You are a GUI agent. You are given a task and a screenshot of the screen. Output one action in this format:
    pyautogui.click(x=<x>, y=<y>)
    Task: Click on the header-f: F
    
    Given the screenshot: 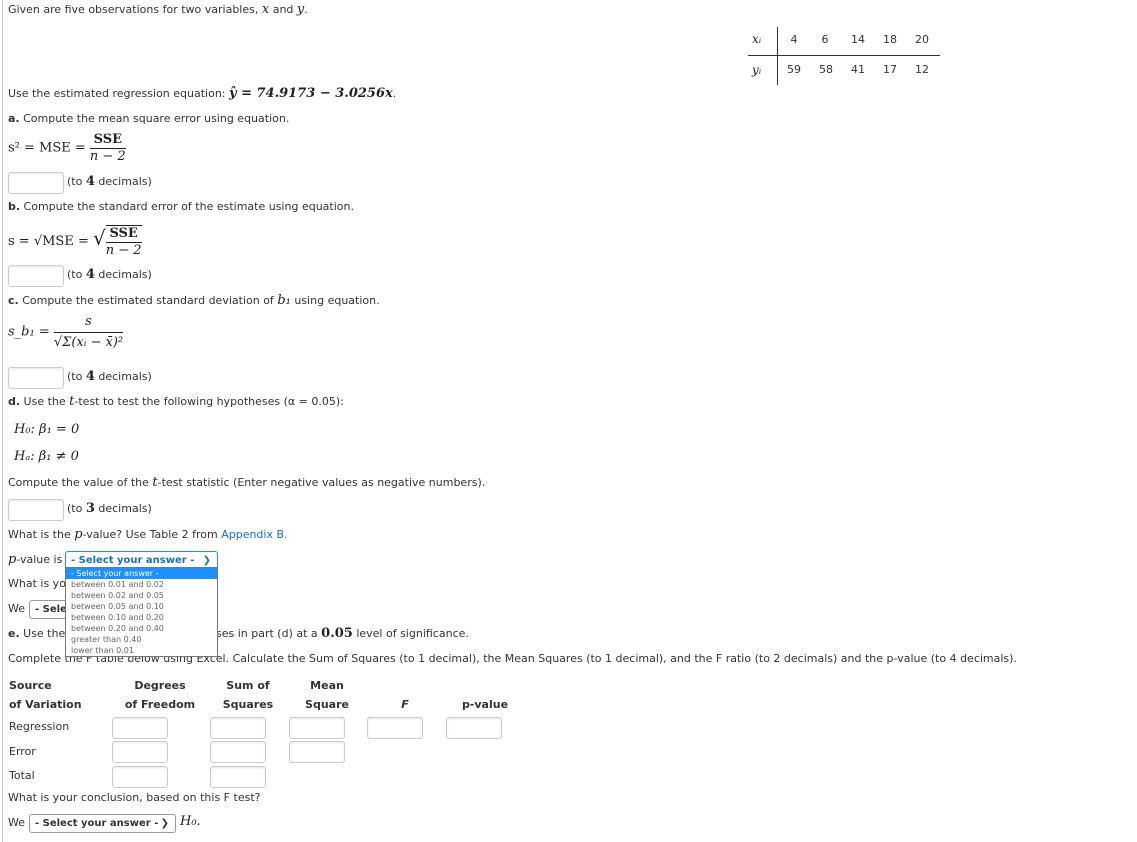 What is the action you would take?
    pyautogui.click(x=405, y=704)
    